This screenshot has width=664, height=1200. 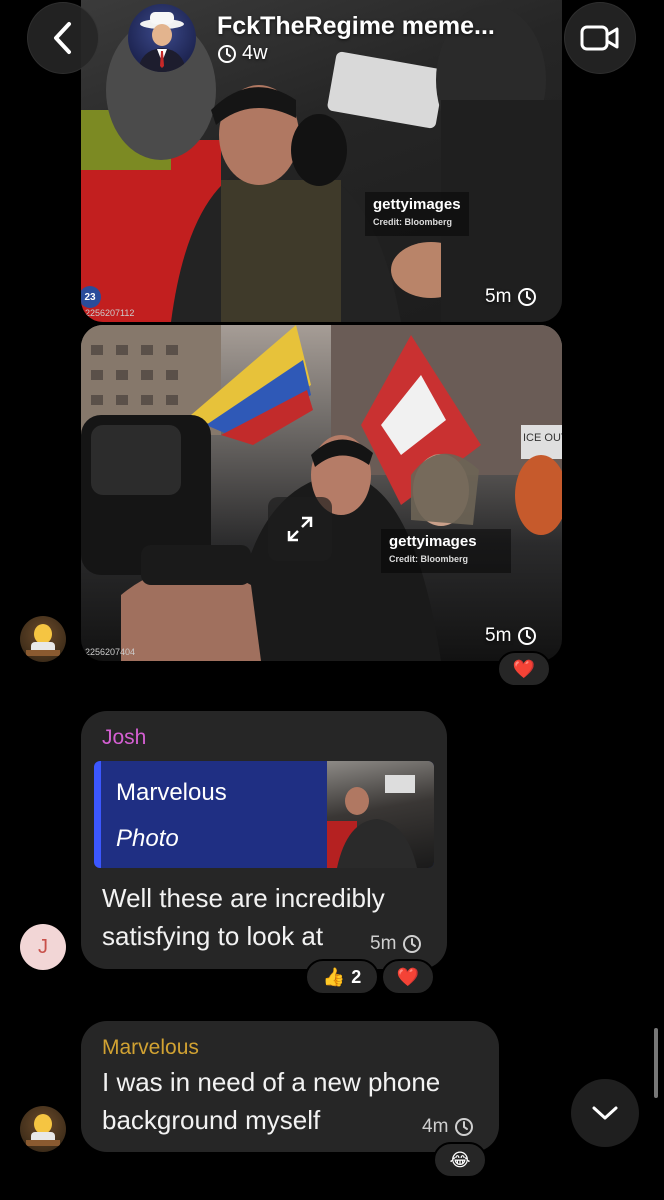 I want to click on time-text: 4m, so click(x=435, y=1126).